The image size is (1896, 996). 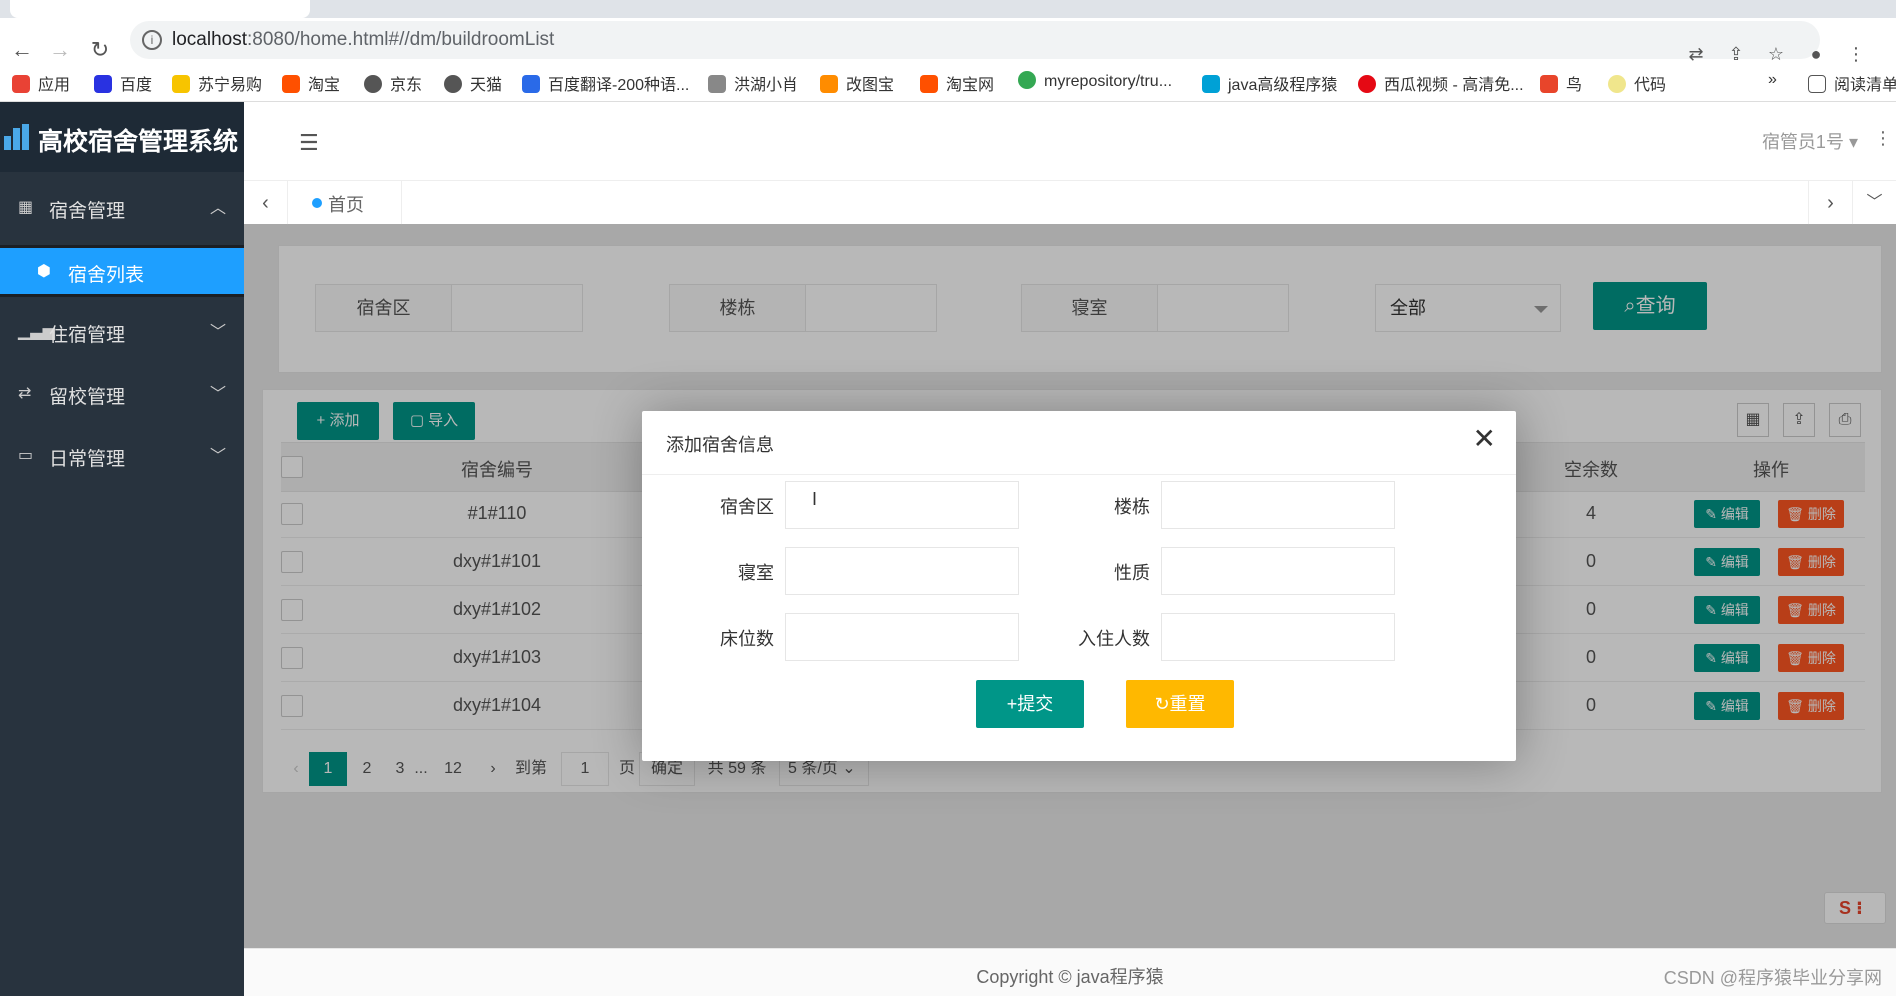 What do you see at coordinates (1561, 83) in the screenshot?
I see `bookmark-niao: 鸟` at bounding box center [1561, 83].